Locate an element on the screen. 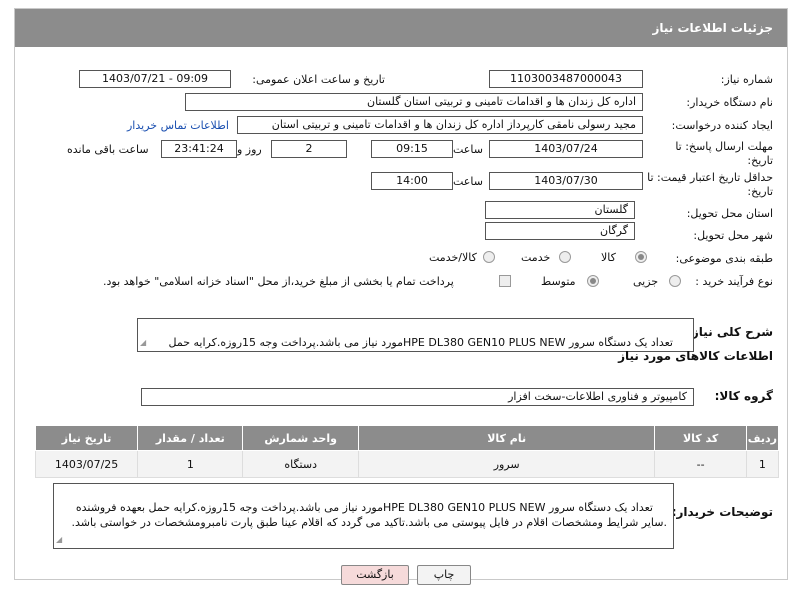  validity-date-field: 1403/07/30 is located at coordinates (566, 181).